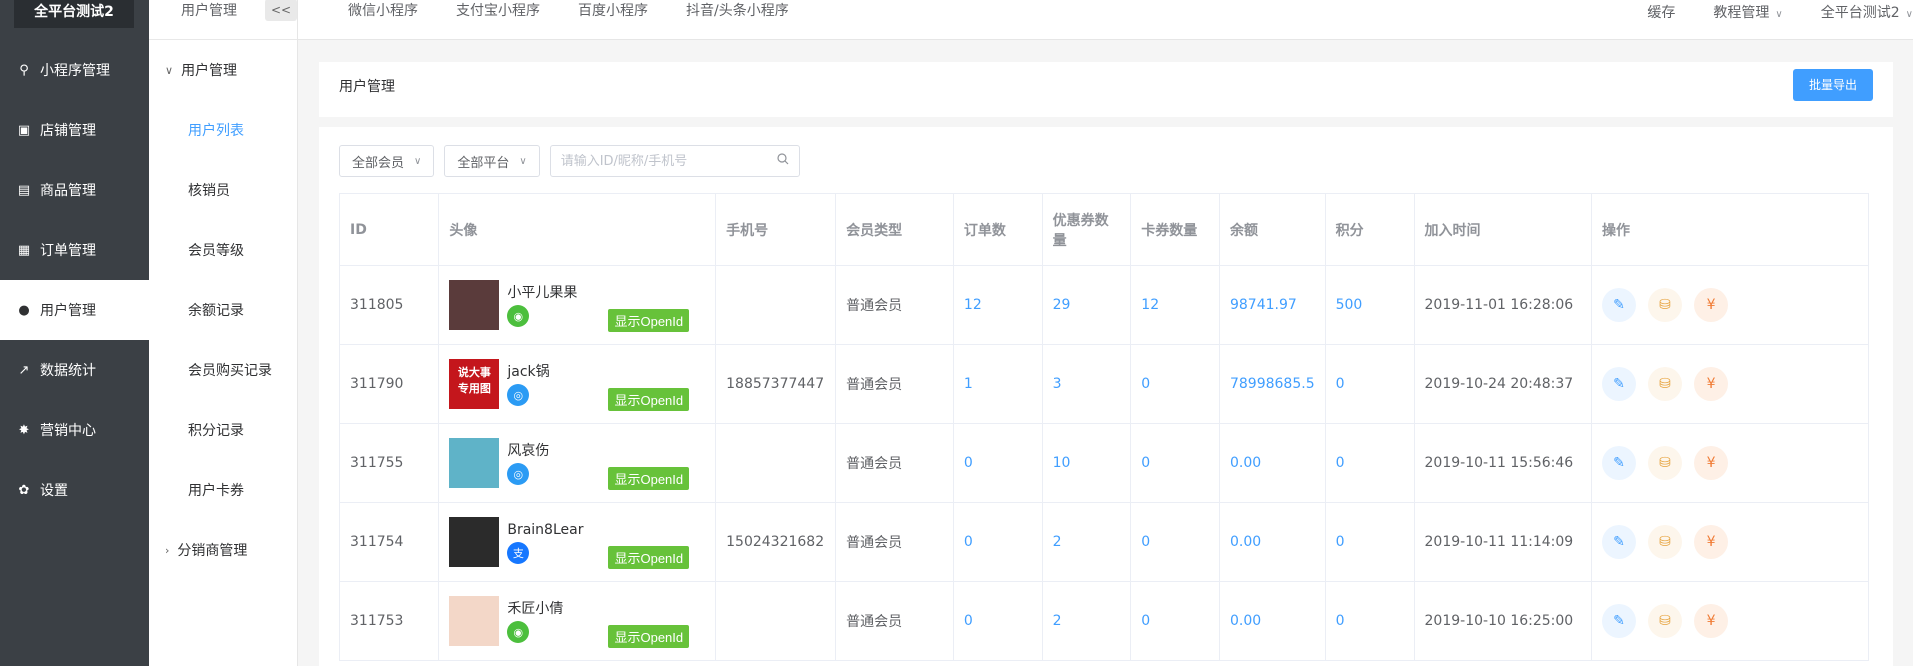  I want to click on account-menu: 全平台测试2 ∨, so click(1867, 12).